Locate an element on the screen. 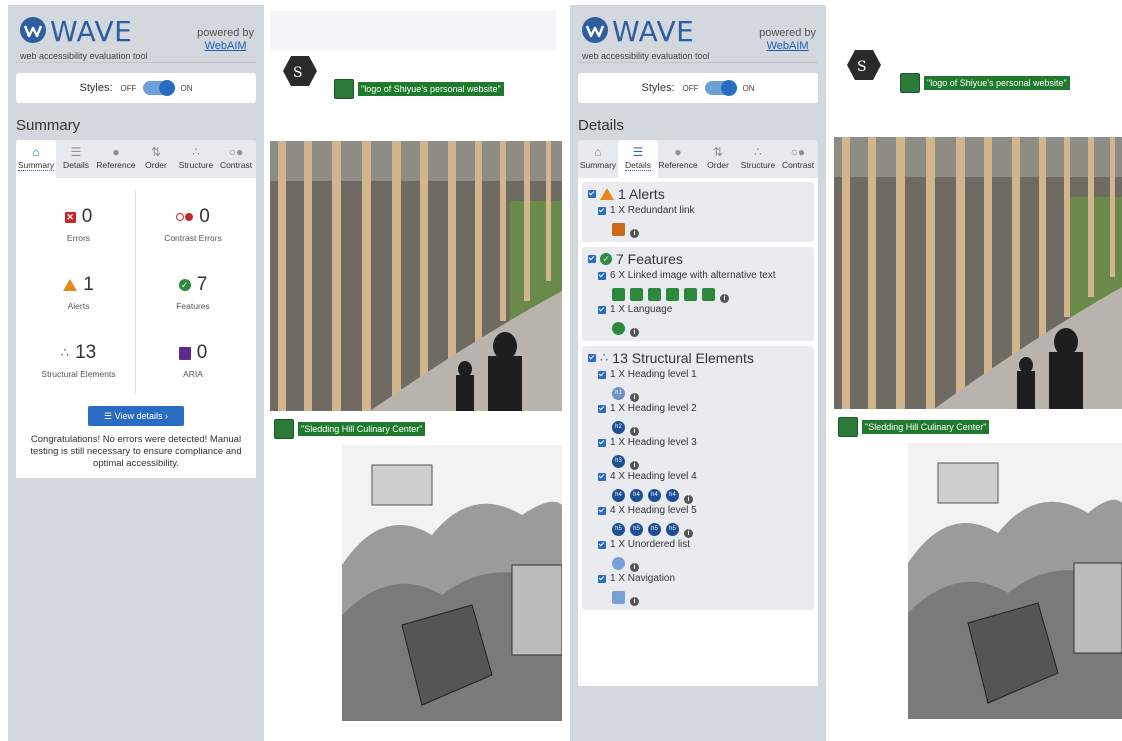 The height and width of the screenshot is (741, 1122). preview-header is located at coordinates (413, 31).